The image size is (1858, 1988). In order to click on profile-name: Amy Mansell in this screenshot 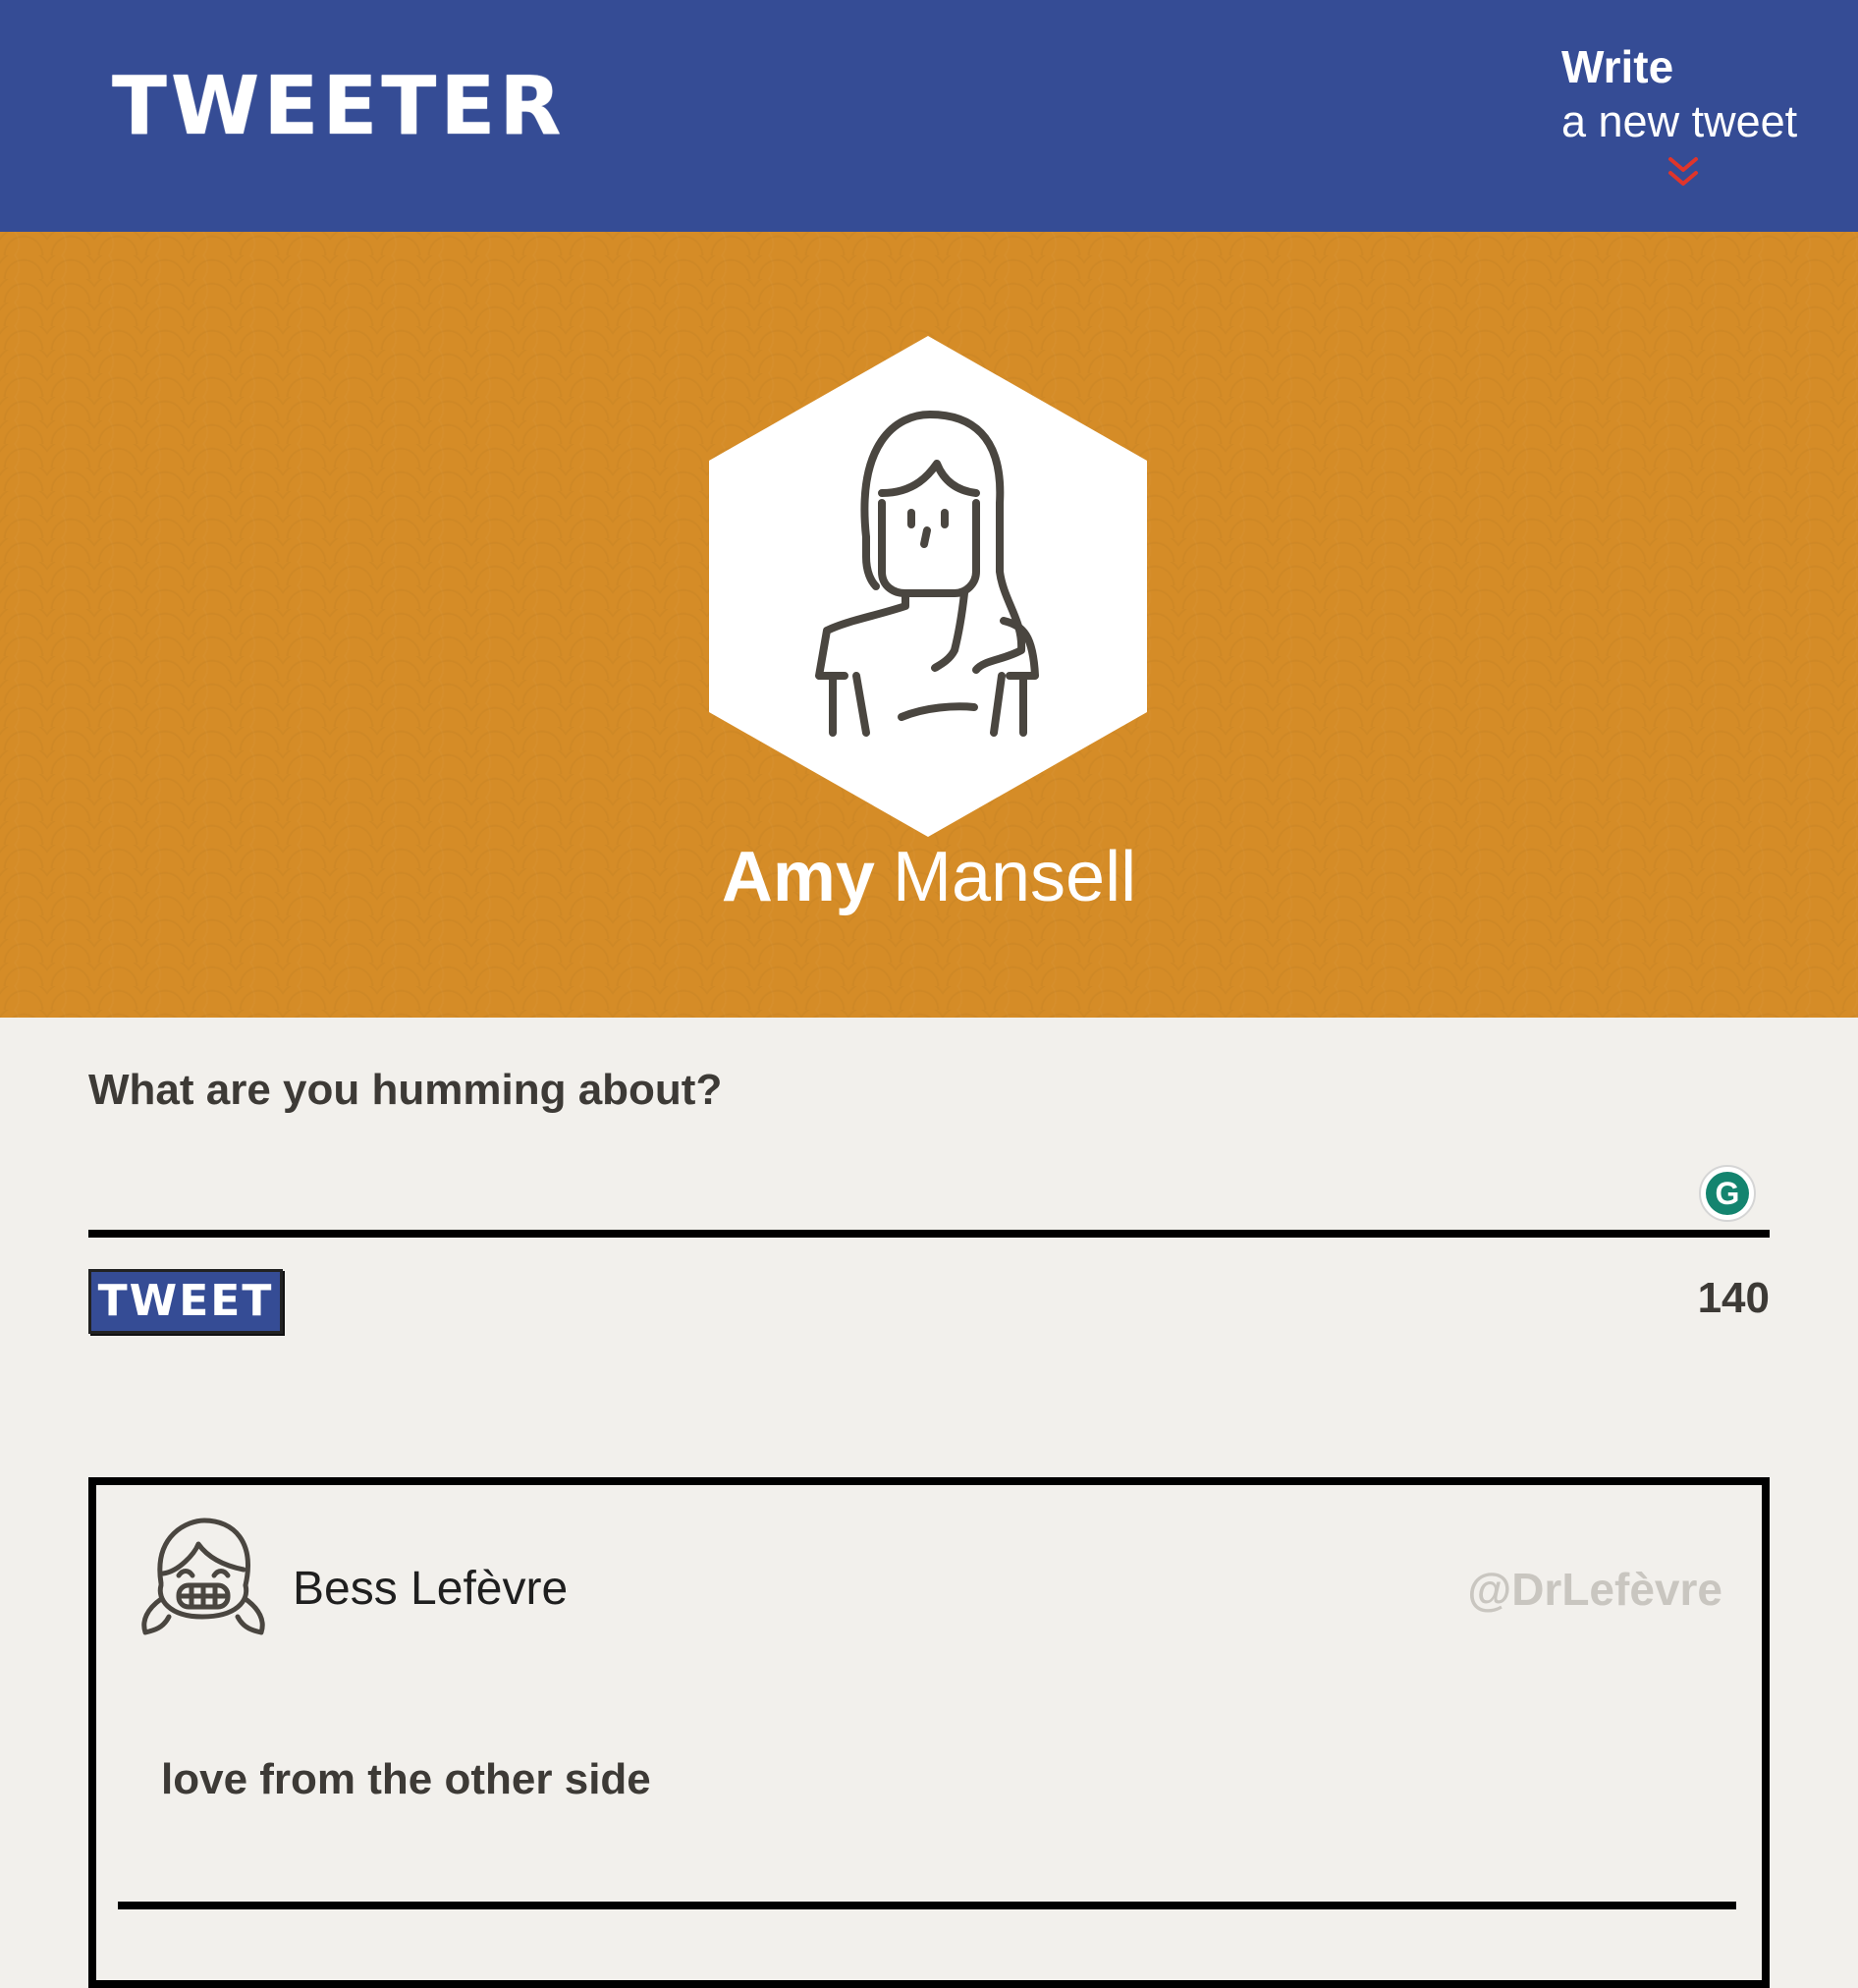, I will do `click(929, 877)`.